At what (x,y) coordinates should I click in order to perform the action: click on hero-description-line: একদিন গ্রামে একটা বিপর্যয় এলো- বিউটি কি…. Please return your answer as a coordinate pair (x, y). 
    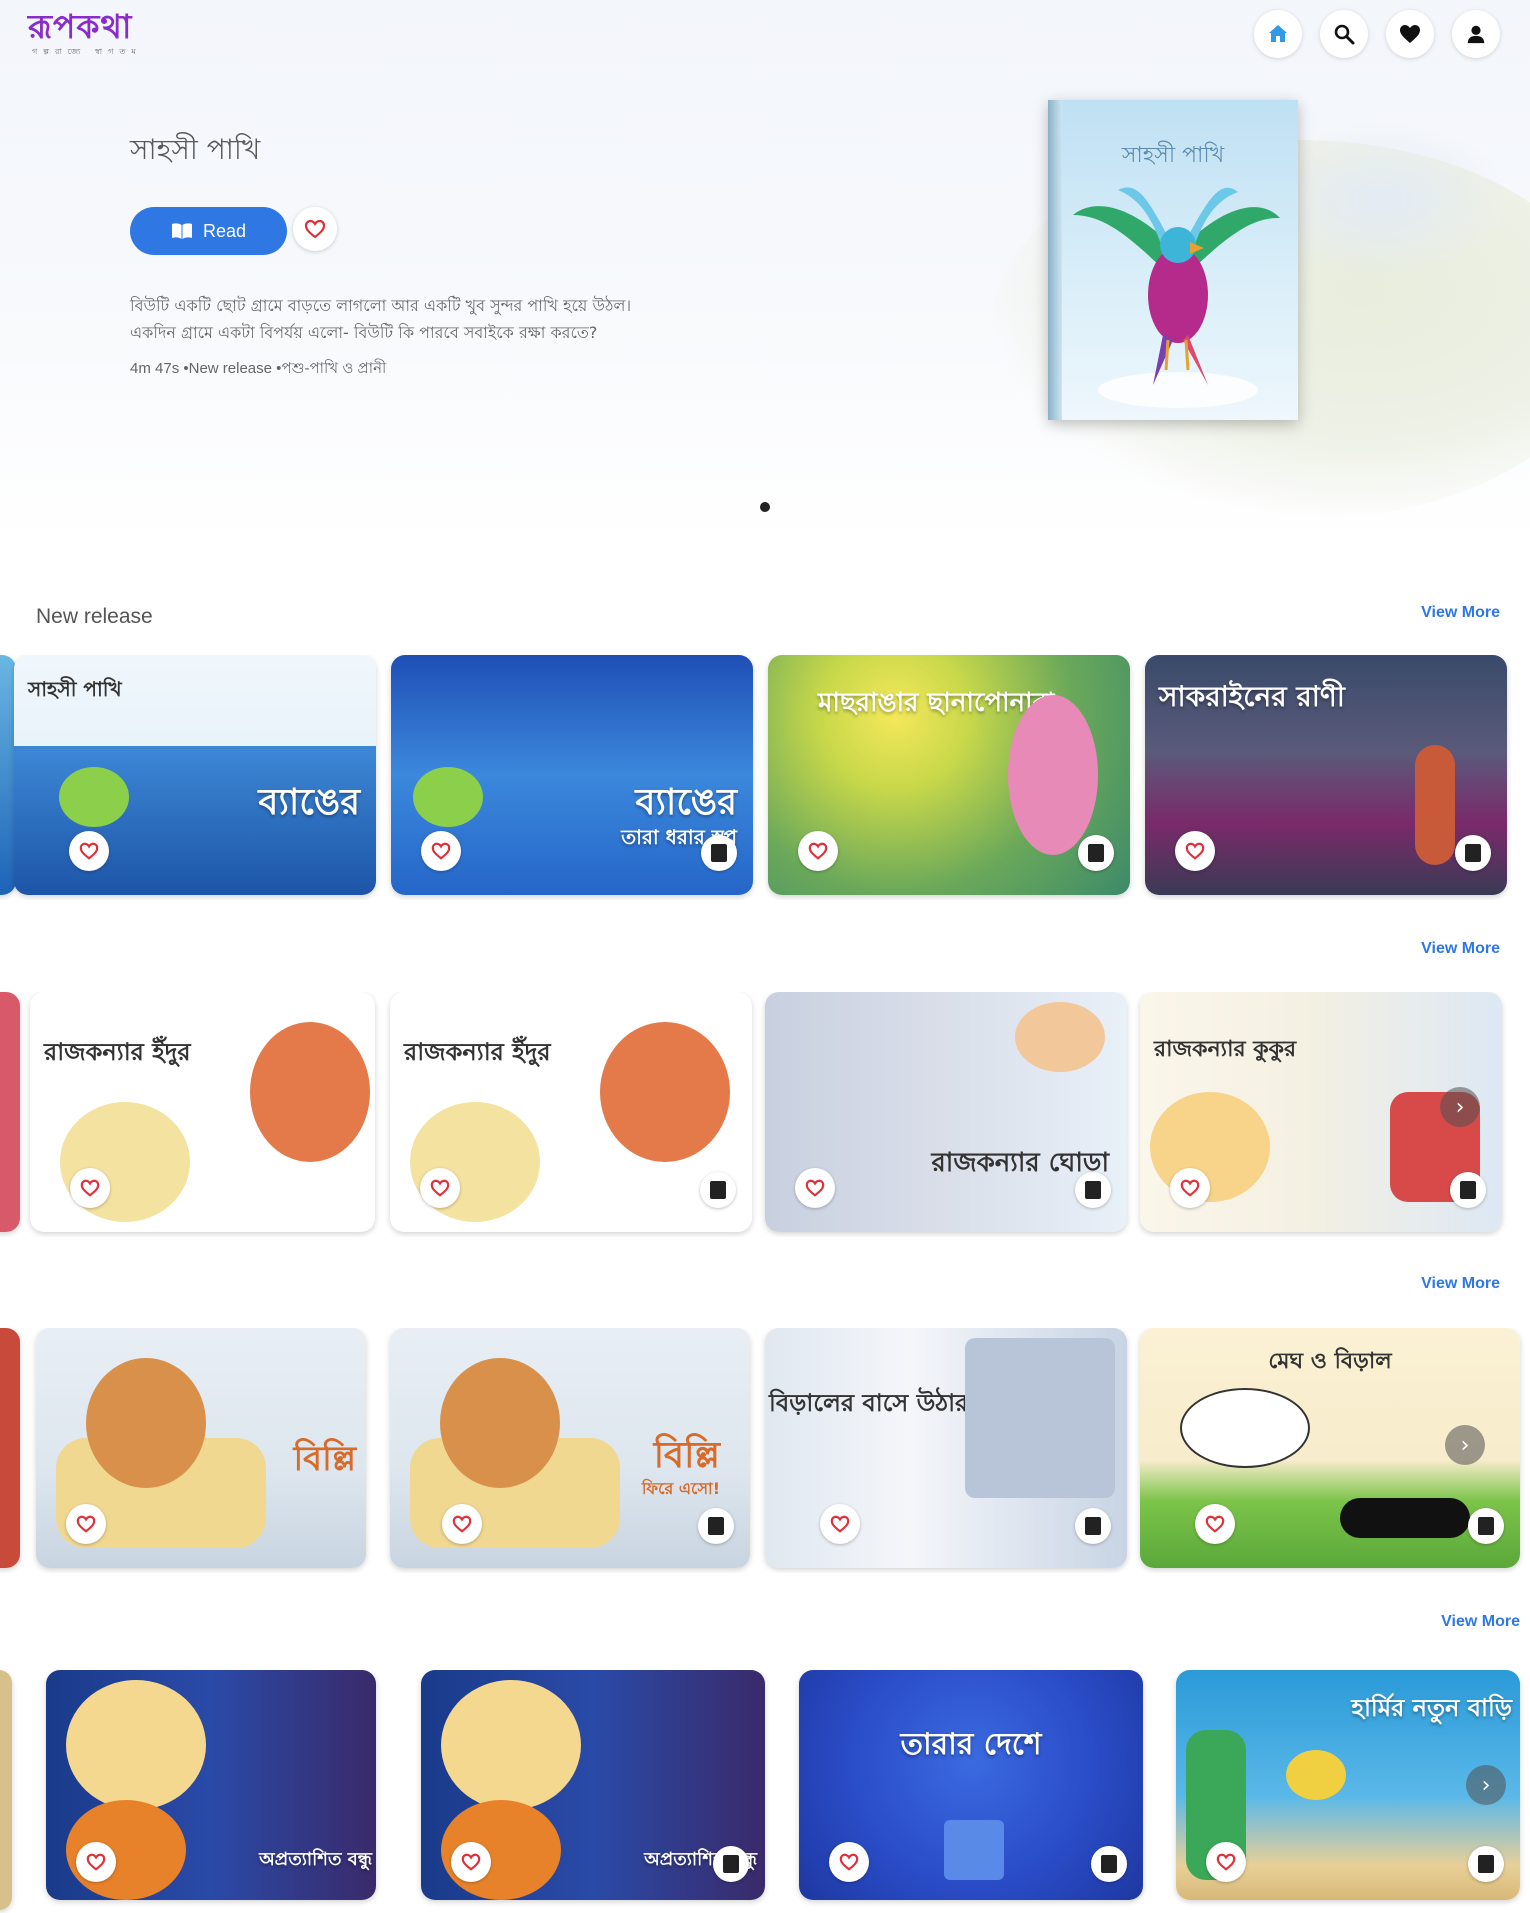
    Looking at the image, I should click on (364, 332).